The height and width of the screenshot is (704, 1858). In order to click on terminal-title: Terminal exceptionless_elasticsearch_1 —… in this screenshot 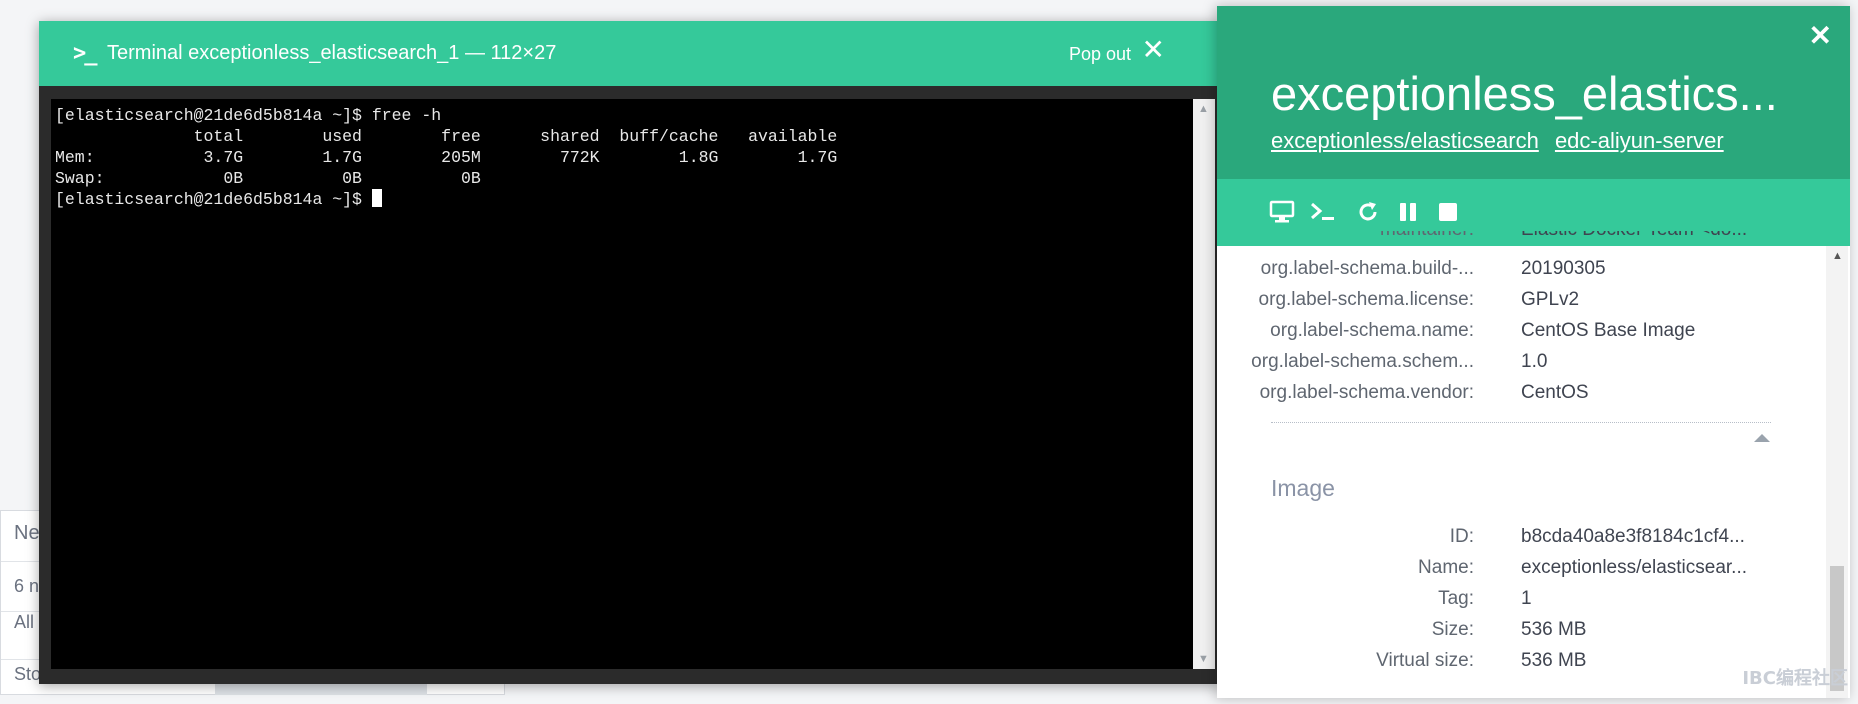, I will do `click(332, 53)`.